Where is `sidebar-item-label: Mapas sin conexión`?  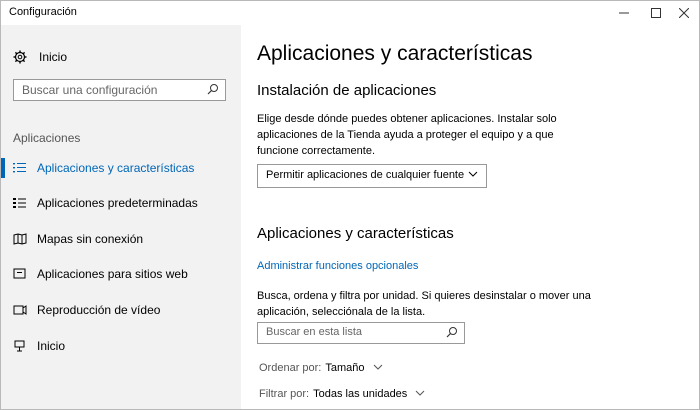
sidebar-item-label: Mapas sin conexión is located at coordinates (90, 239).